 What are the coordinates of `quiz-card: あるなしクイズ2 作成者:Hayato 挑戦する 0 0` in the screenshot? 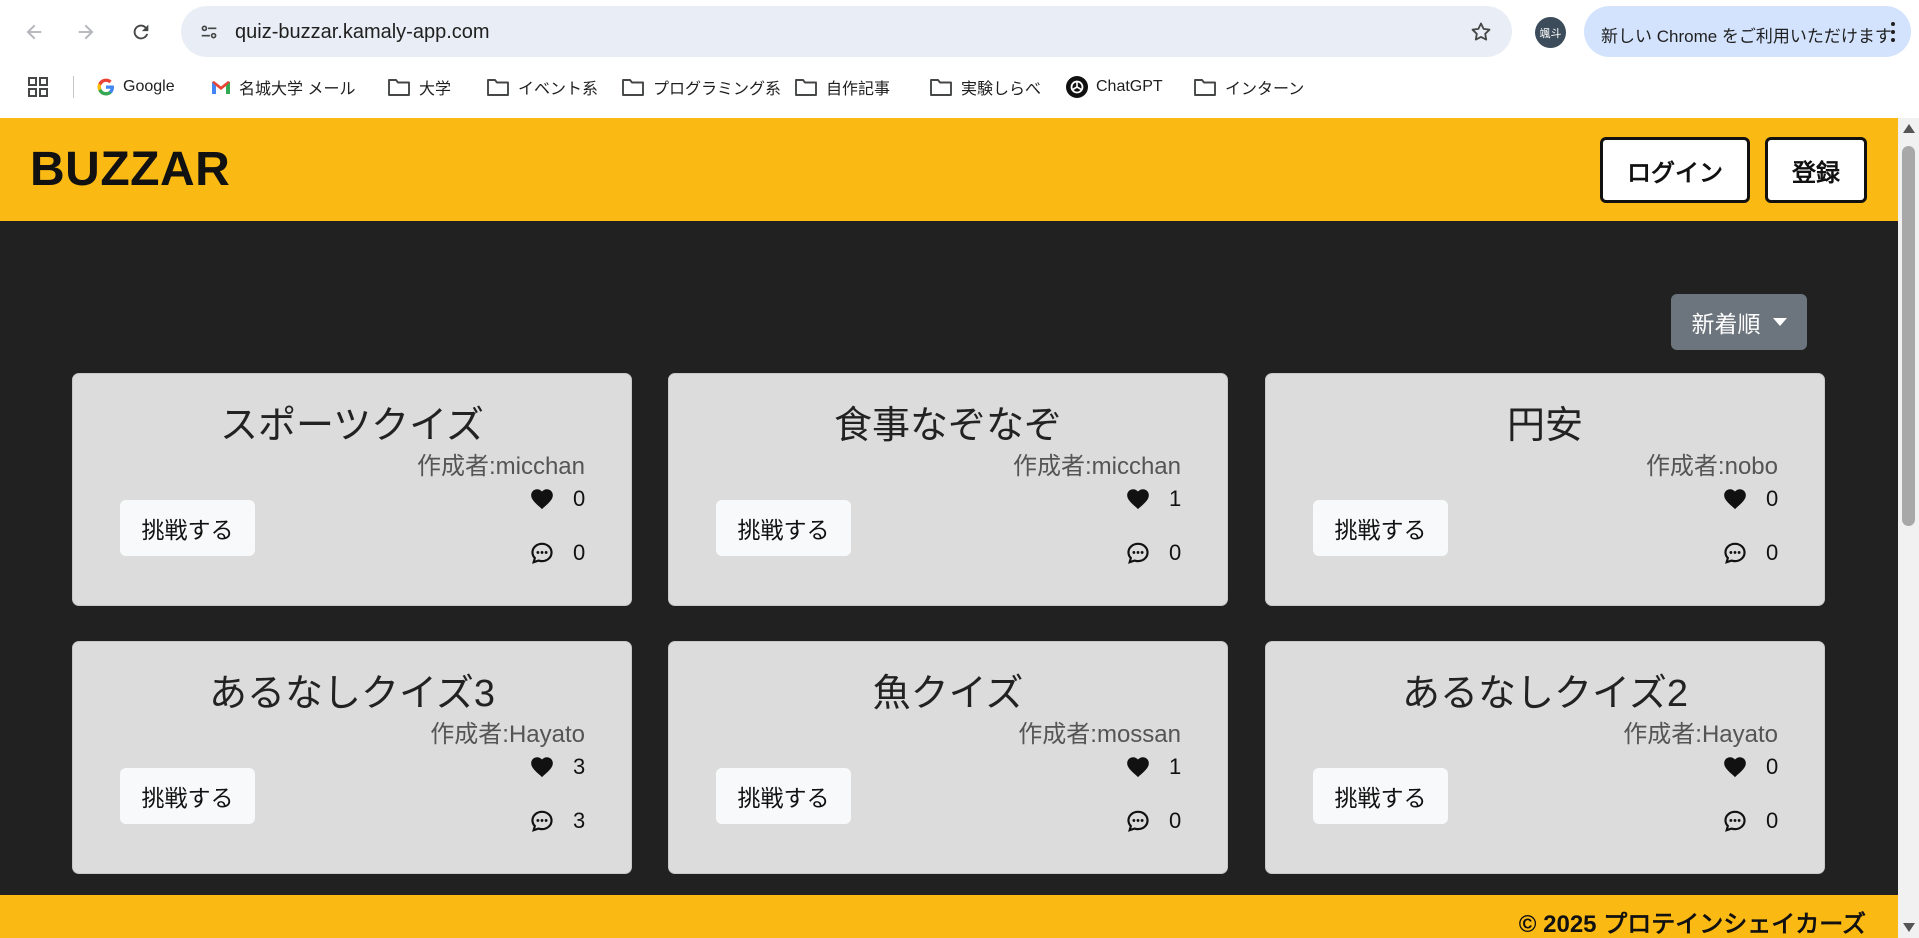 It's located at (1545, 757).